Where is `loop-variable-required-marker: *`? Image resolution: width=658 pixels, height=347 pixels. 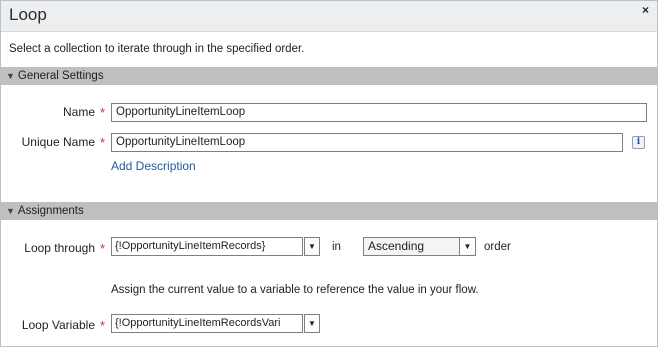 loop-variable-required-marker: * is located at coordinates (103, 325).